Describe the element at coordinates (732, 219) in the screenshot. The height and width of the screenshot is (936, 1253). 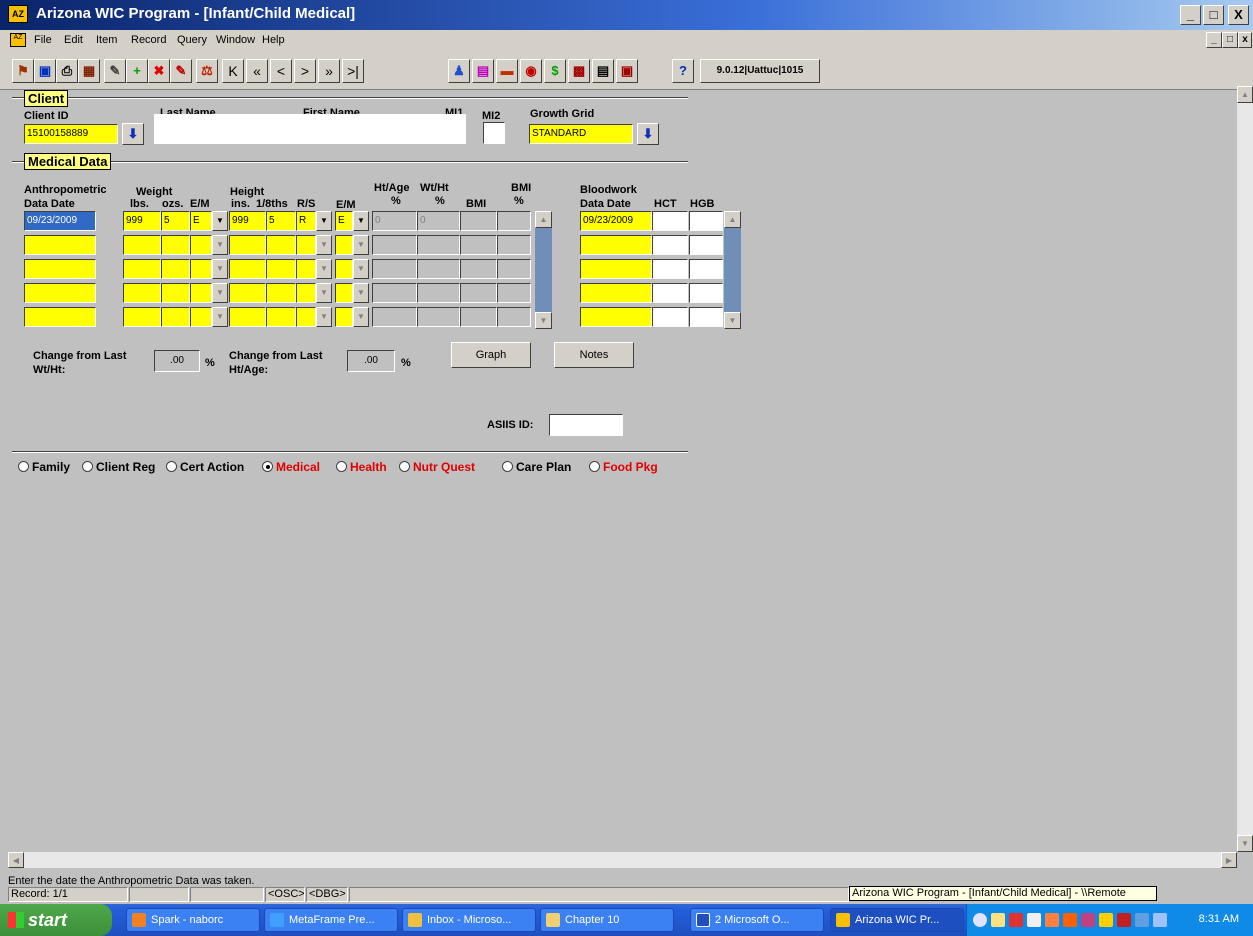
I see `bw-scroll-up: ▲` at that location.